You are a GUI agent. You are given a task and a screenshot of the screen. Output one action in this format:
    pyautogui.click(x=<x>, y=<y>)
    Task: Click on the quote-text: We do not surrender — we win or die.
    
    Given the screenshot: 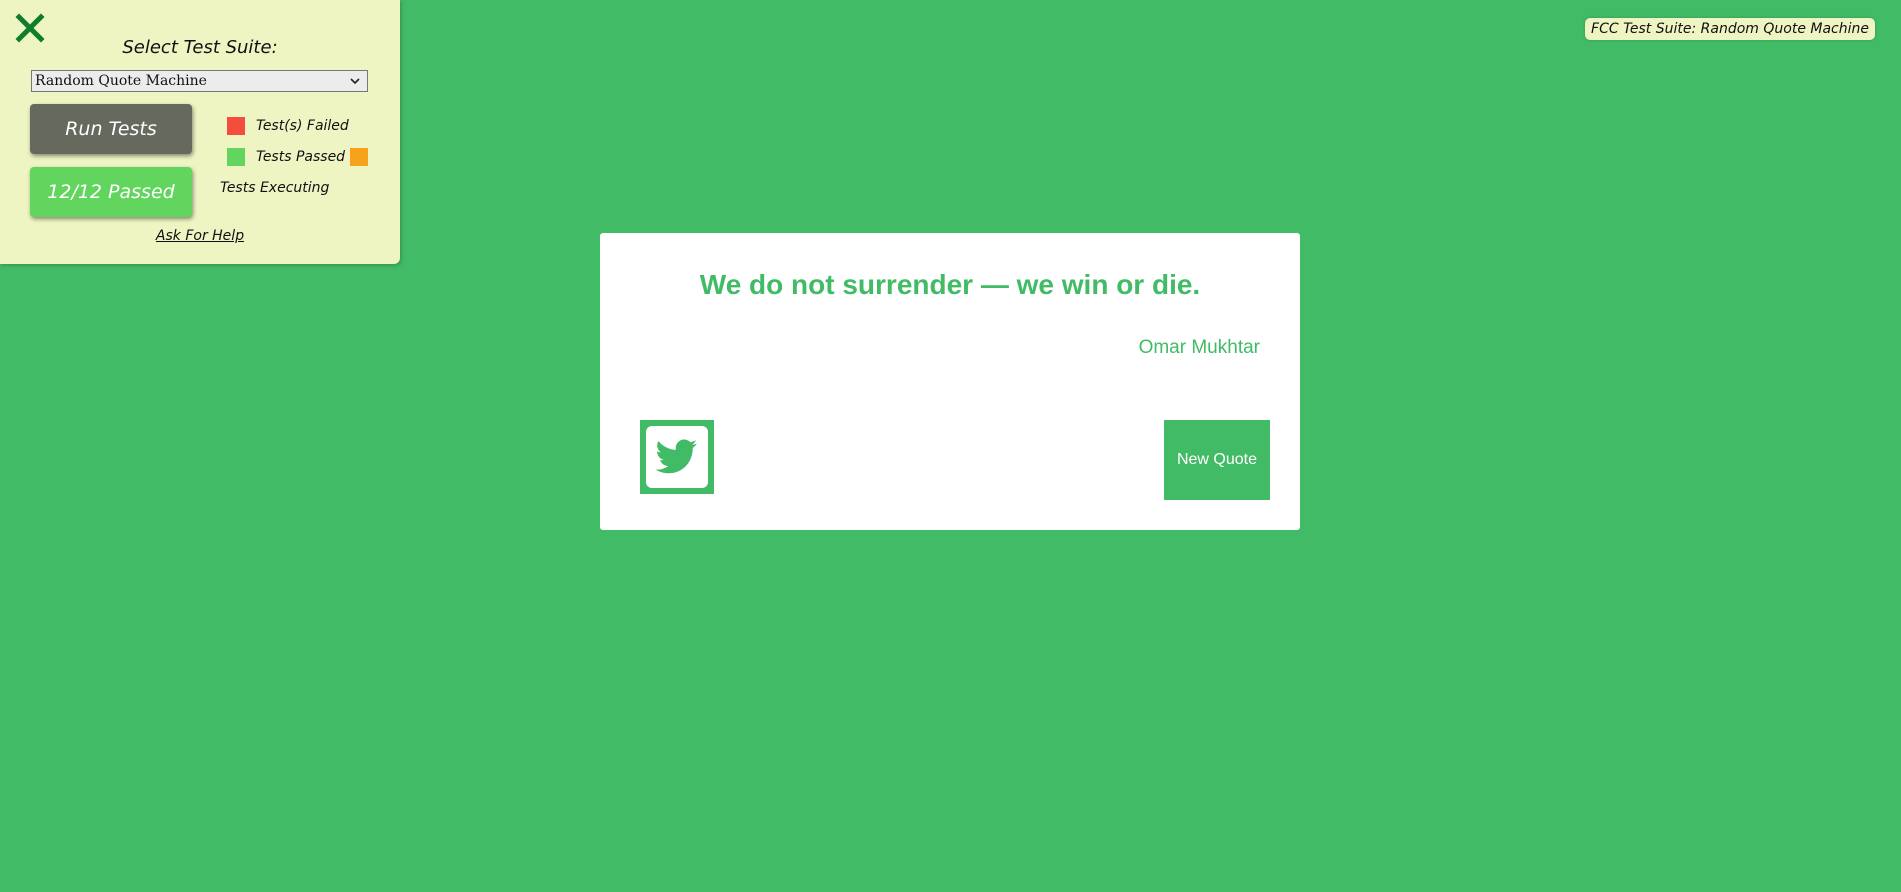 What is the action you would take?
    pyautogui.click(x=950, y=284)
    